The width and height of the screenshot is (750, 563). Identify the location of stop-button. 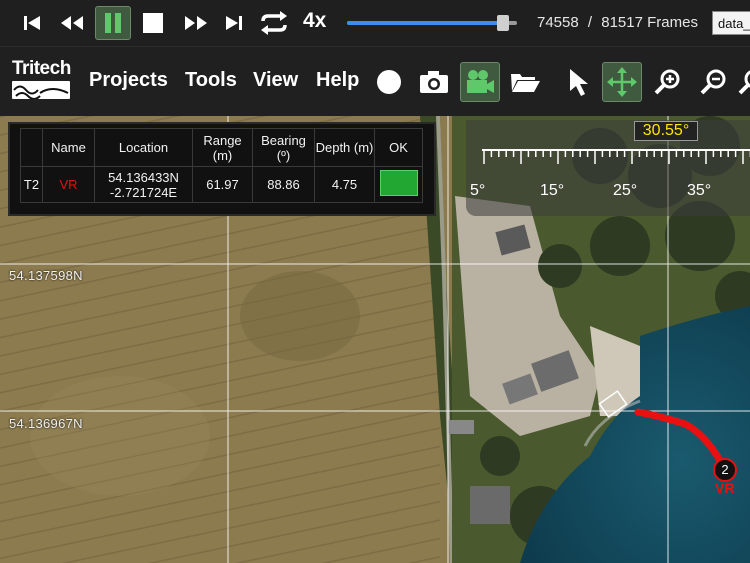
(153, 23).